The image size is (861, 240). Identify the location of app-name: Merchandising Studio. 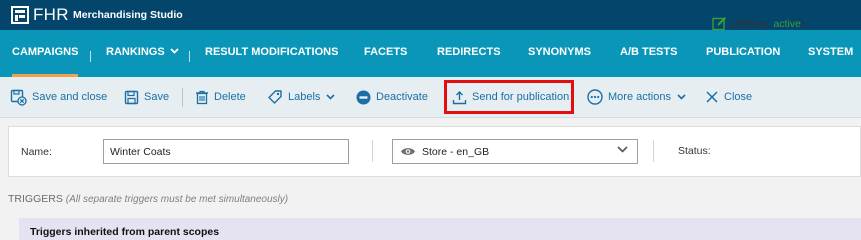
(128, 15).